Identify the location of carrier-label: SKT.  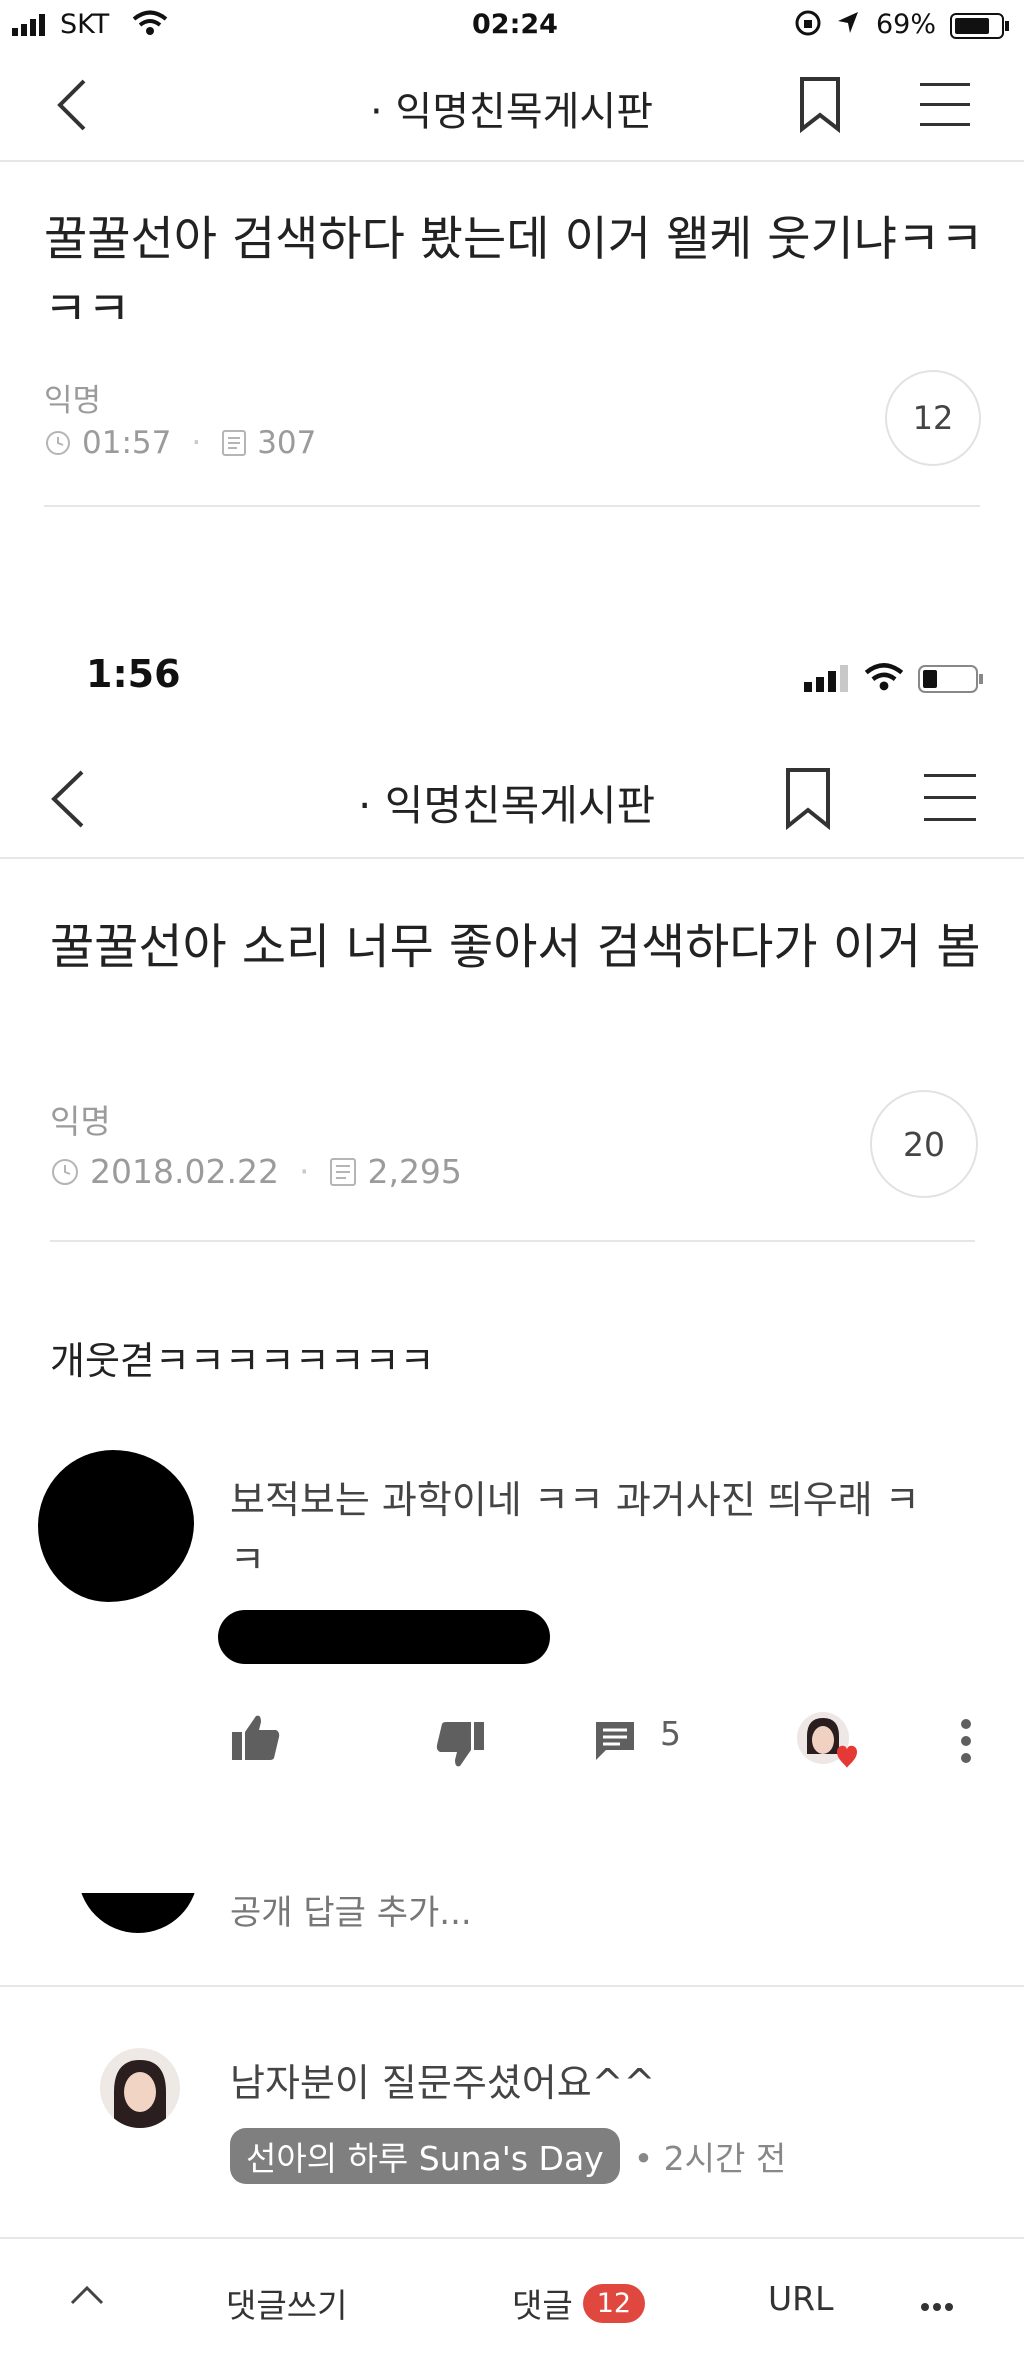
(85, 24).